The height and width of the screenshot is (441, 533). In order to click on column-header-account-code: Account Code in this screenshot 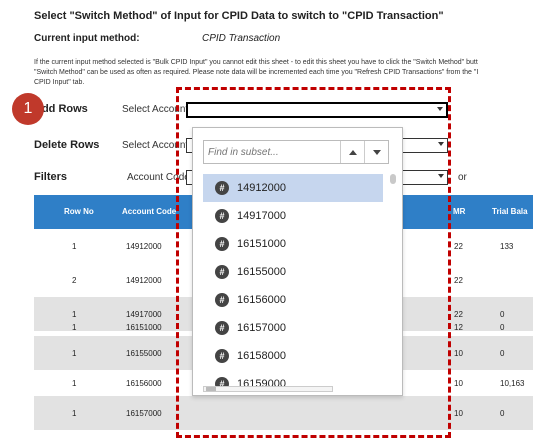, I will do `click(149, 211)`.